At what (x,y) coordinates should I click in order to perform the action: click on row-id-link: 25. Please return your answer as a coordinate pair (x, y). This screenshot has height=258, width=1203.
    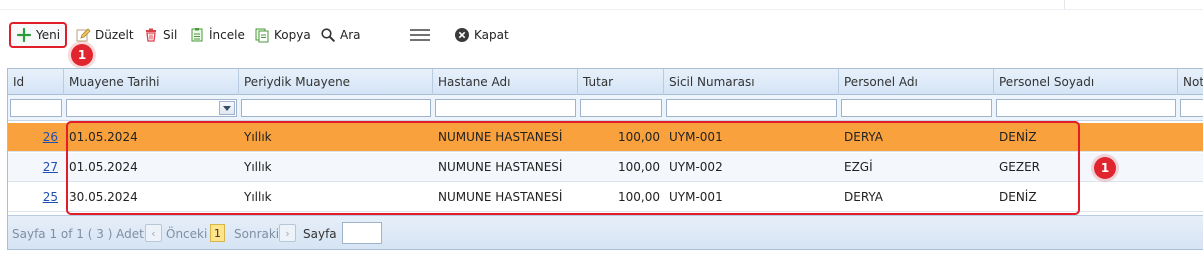
    Looking at the image, I should click on (33, 197).